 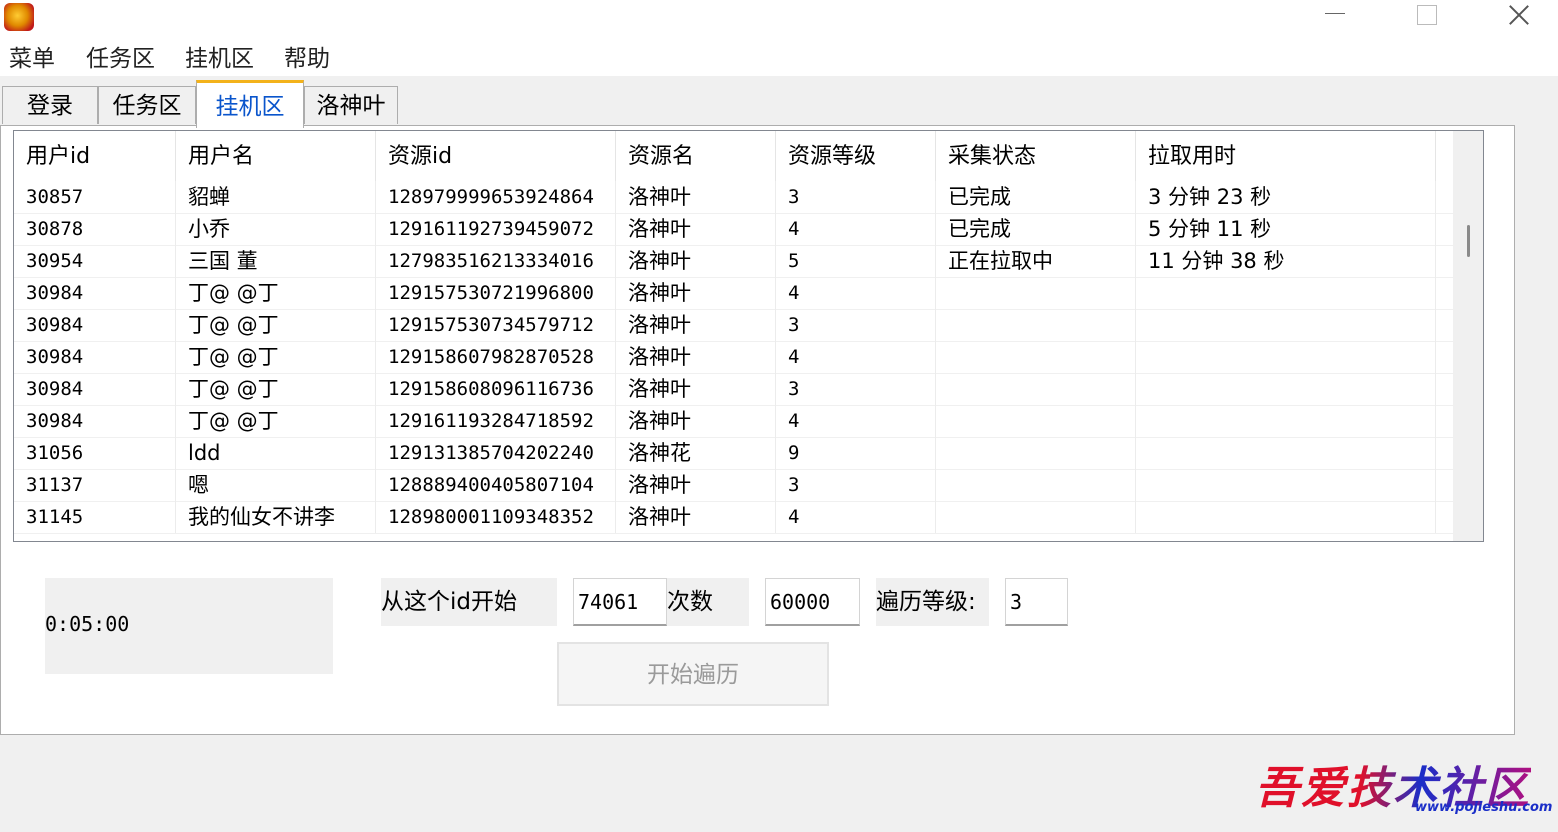 I want to click on cell-resource-id: 128980001109348352, so click(x=496, y=517).